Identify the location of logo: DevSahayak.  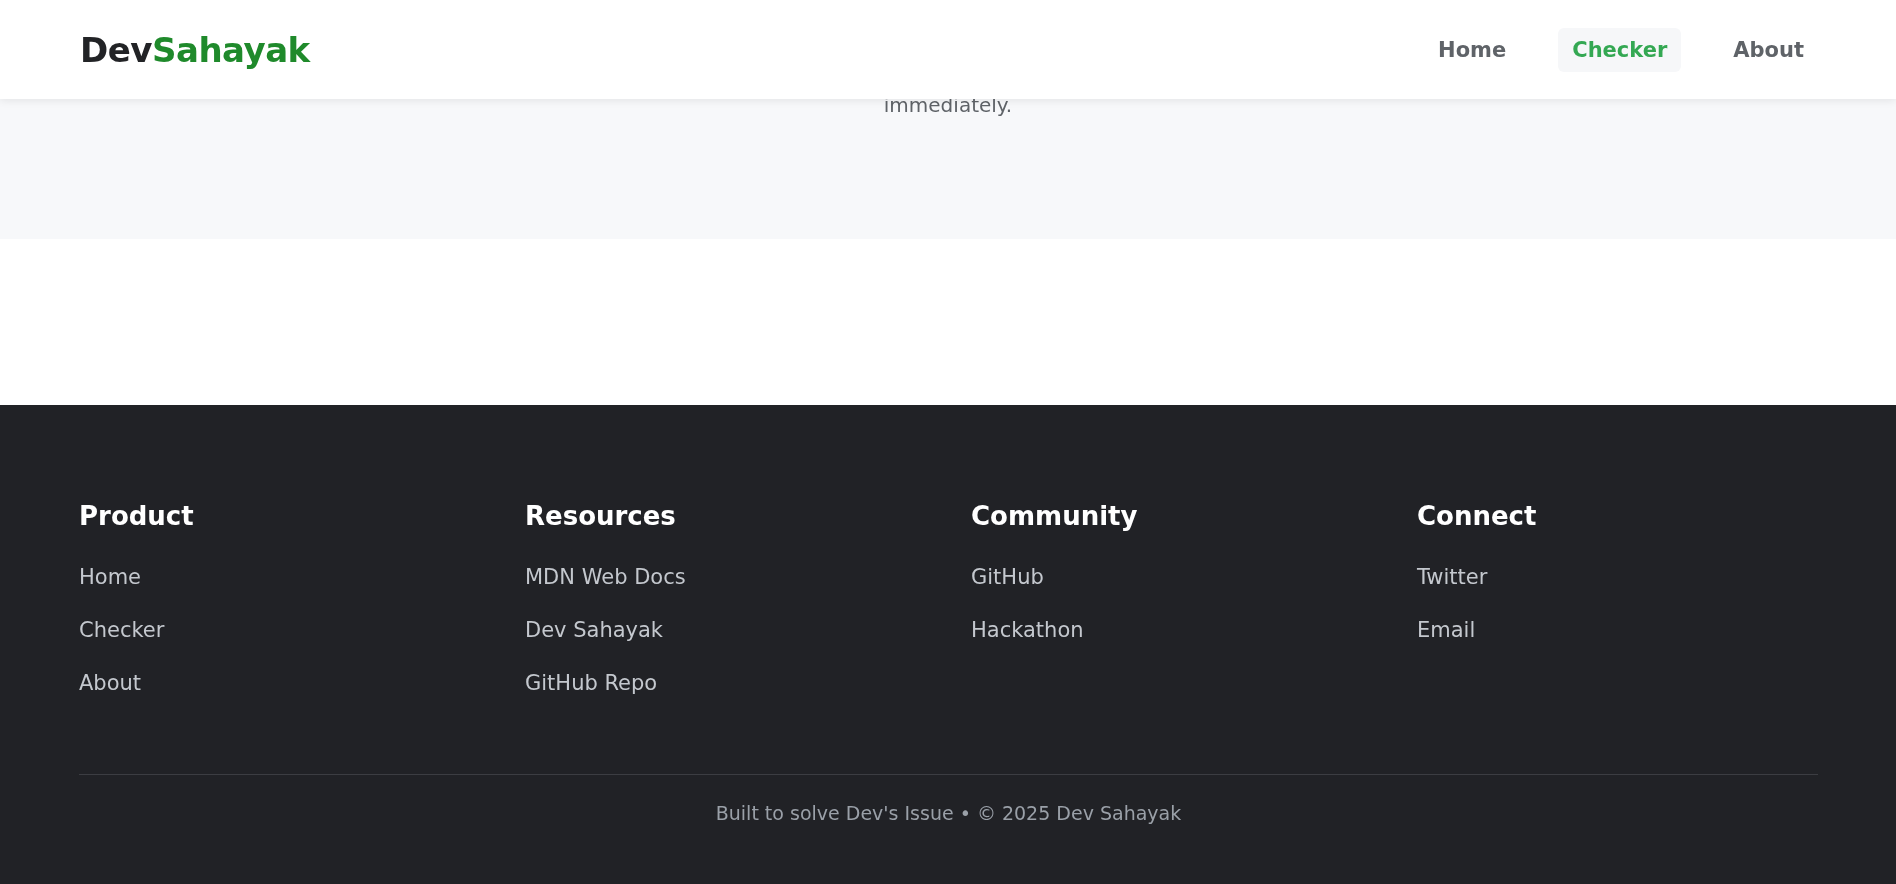
(195, 49).